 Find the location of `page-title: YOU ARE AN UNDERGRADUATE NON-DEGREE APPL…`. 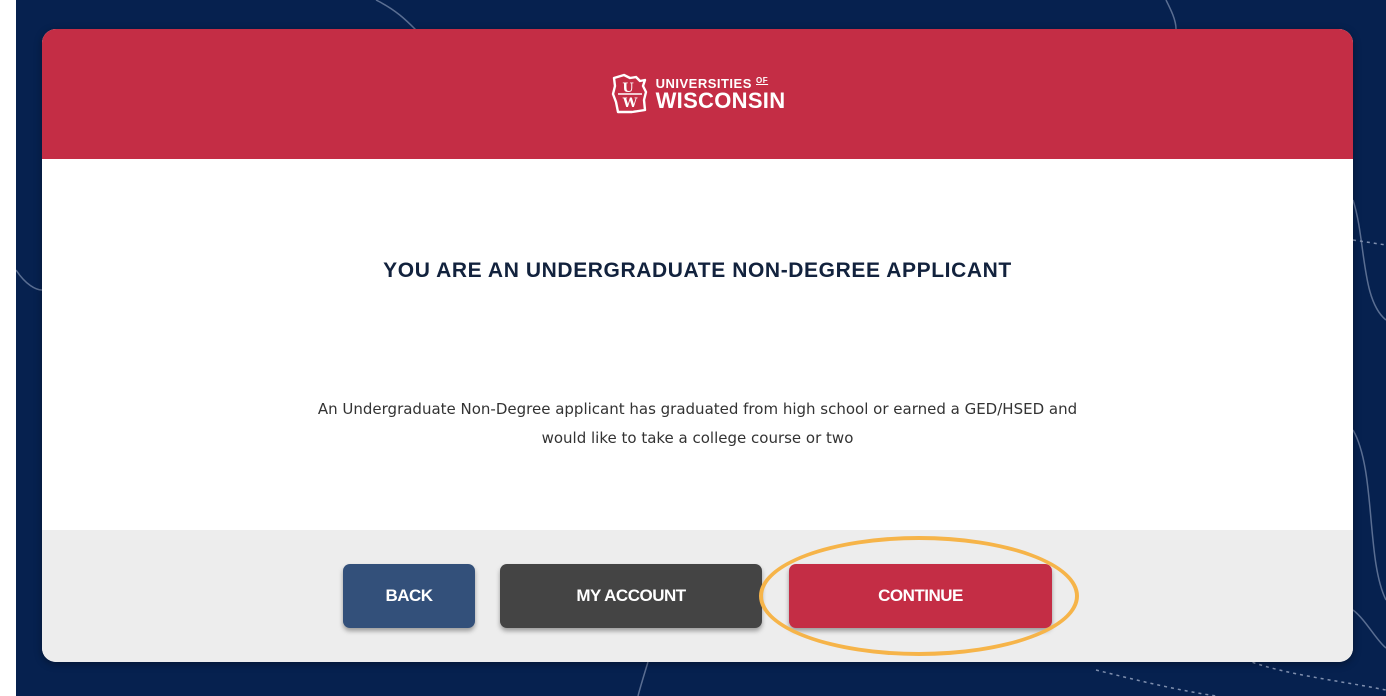

page-title: YOU ARE AN UNDERGRADUATE NON-DEGREE APPL… is located at coordinates (697, 270).